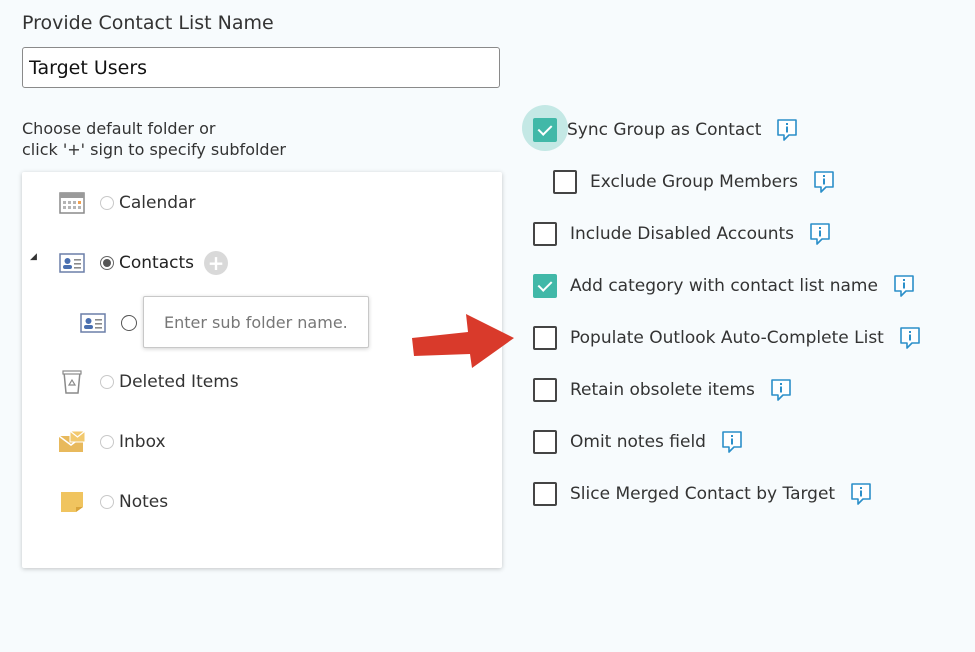 Image resolution: width=975 pixels, height=652 pixels. I want to click on option-add-category: Add category with contact list name, so click(724, 286).